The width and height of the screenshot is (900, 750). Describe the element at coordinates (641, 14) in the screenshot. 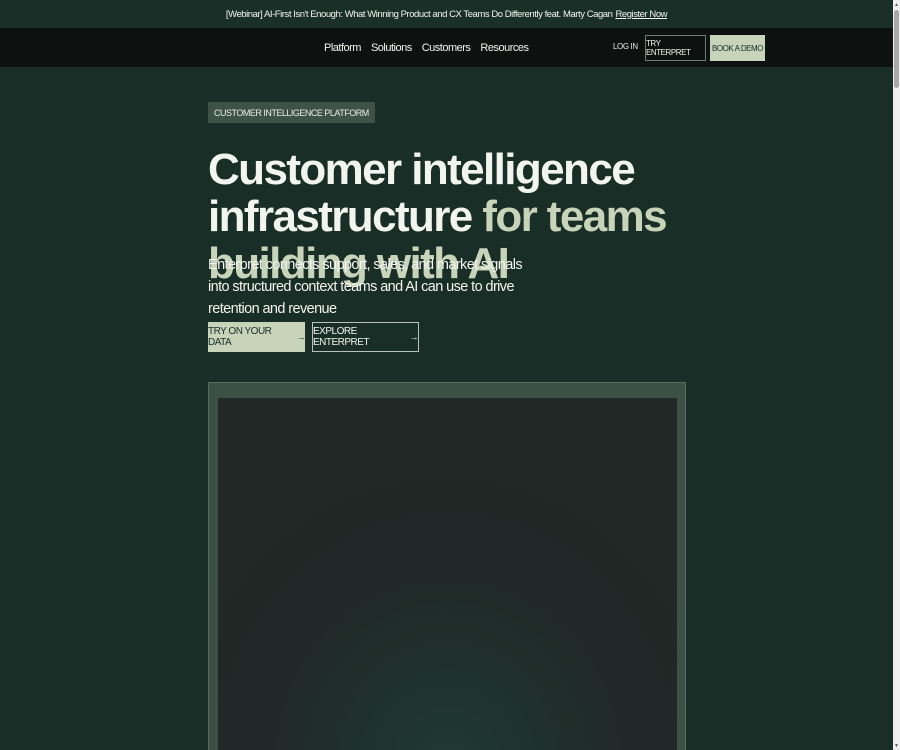

I see `register-now-link: Register Now` at that location.